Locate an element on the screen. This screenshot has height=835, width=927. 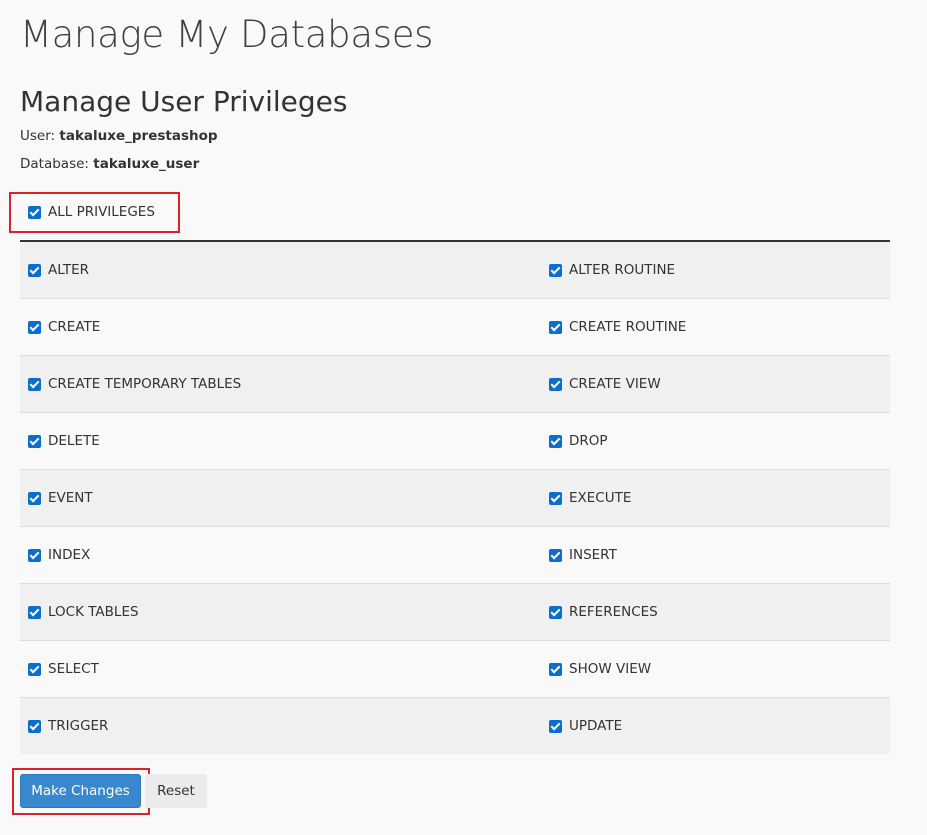
privilege-label: EXECUTE is located at coordinates (600, 498).